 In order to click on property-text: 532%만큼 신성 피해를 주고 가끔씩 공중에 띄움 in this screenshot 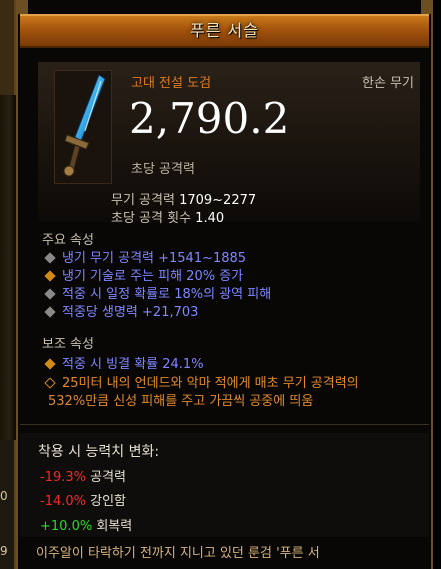, I will do `click(181, 401)`.